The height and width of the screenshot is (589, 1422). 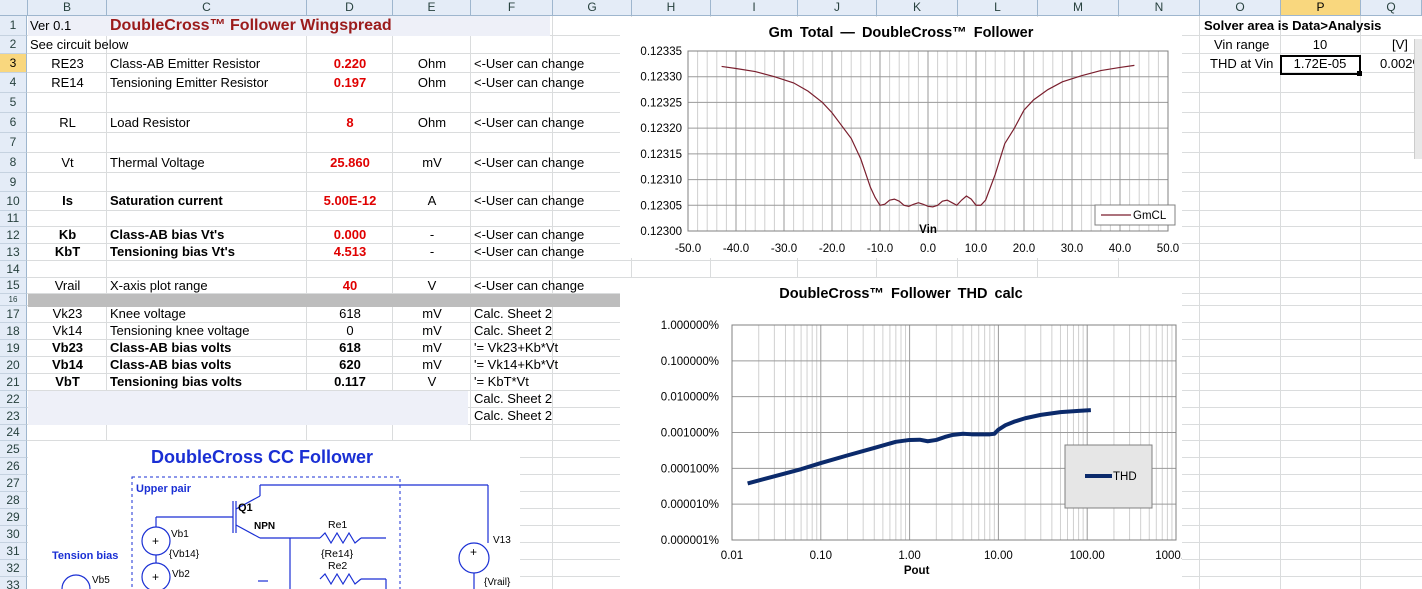 I want to click on cell-desc: Tensioning knee voltage, so click(x=208, y=331).